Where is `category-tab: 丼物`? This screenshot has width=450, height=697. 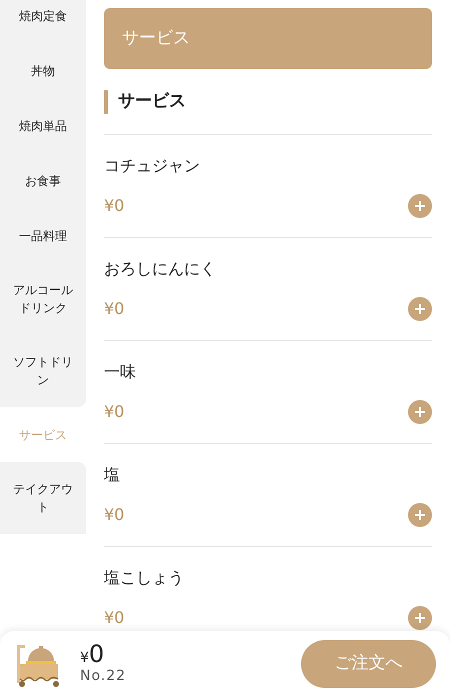 category-tab: 丼物 is located at coordinates (43, 70).